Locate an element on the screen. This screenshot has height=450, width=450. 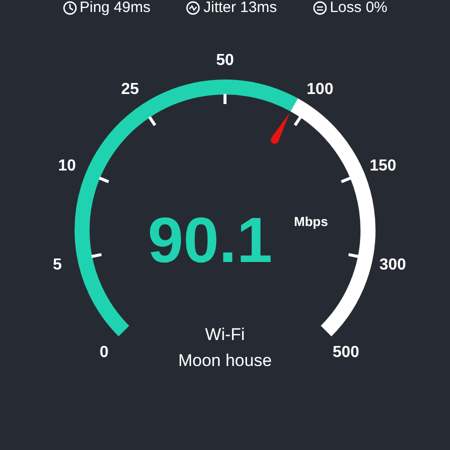
scale-label: 10 is located at coordinates (67, 166).